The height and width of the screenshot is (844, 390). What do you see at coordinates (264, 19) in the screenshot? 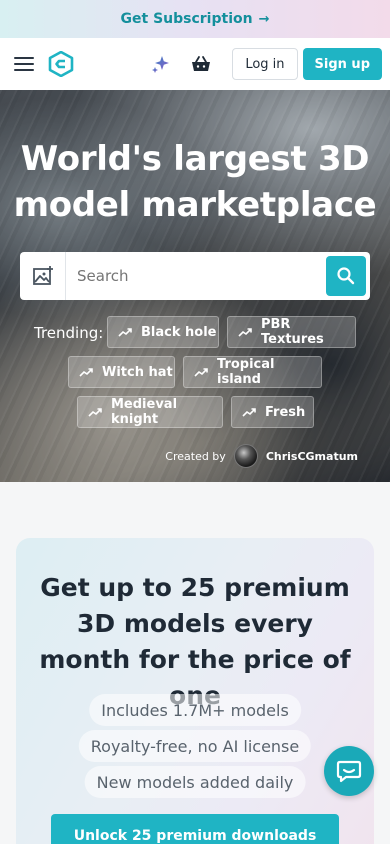
I see `arrow-right-icon: →` at bounding box center [264, 19].